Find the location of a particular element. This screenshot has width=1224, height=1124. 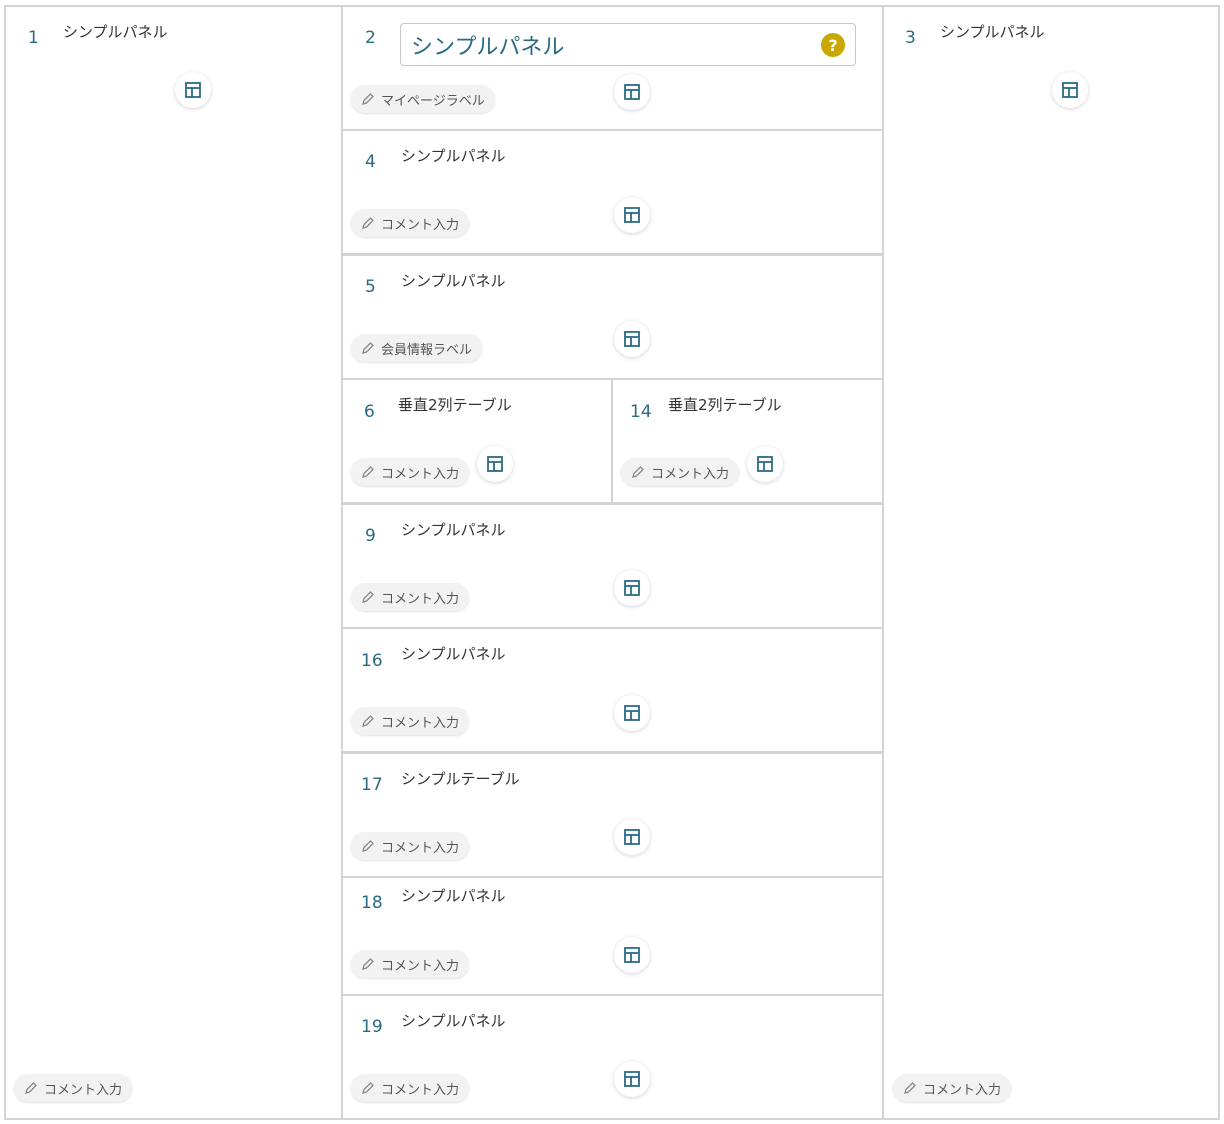

help-icon: ? is located at coordinates (833, 45).